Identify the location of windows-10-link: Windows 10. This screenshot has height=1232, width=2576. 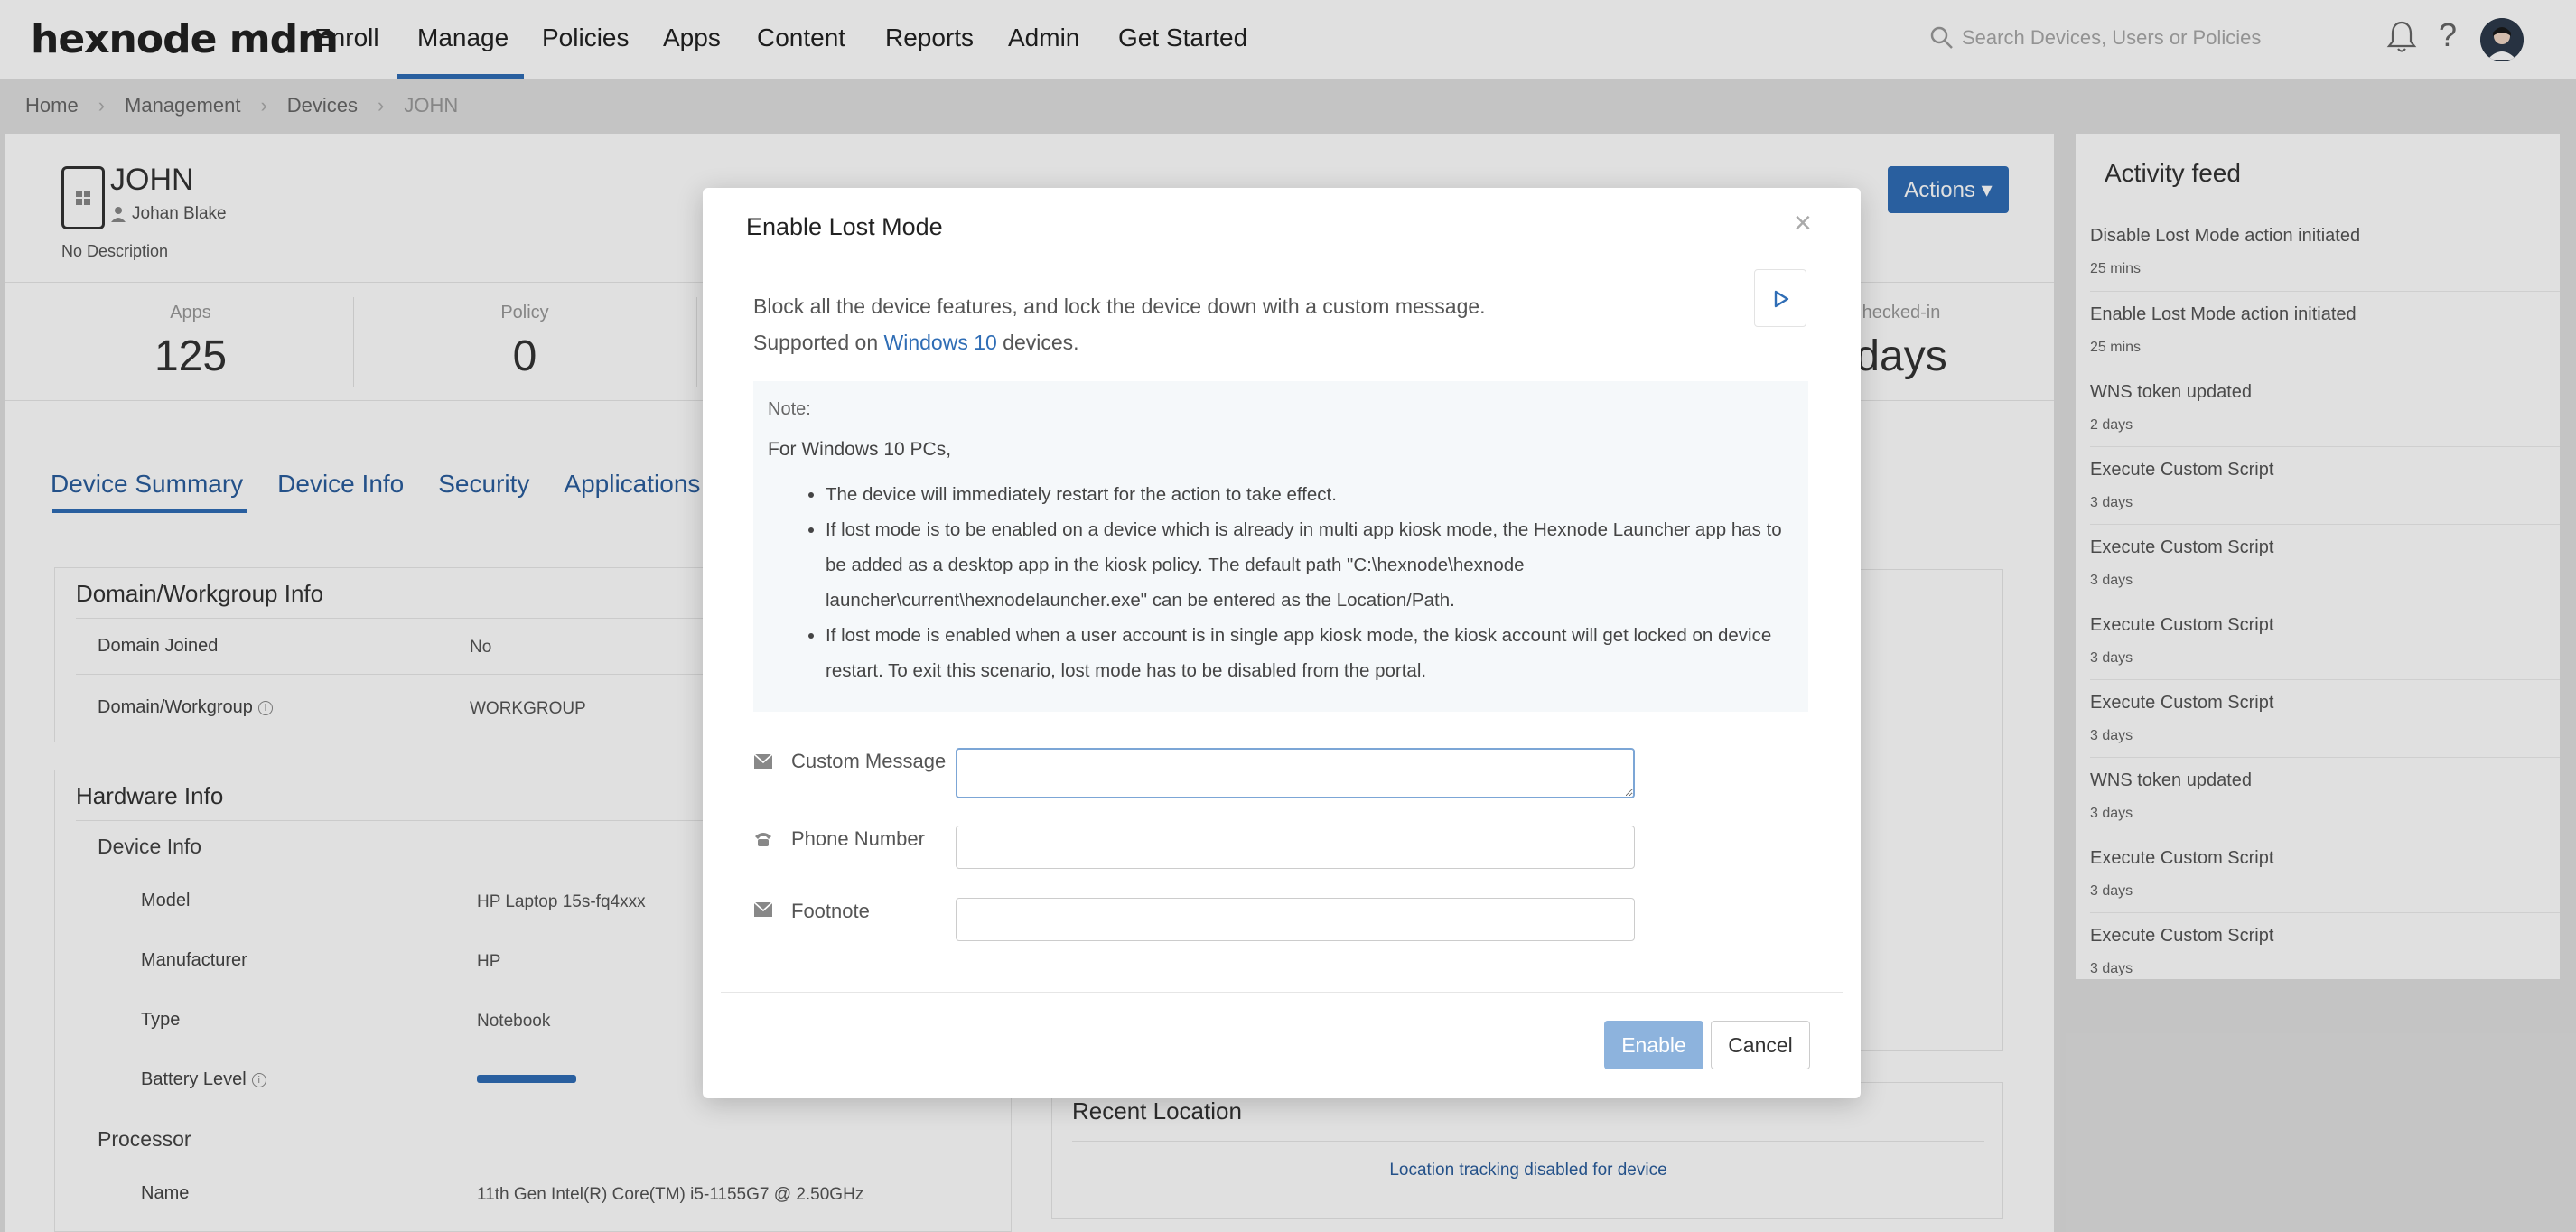
(940, 342).